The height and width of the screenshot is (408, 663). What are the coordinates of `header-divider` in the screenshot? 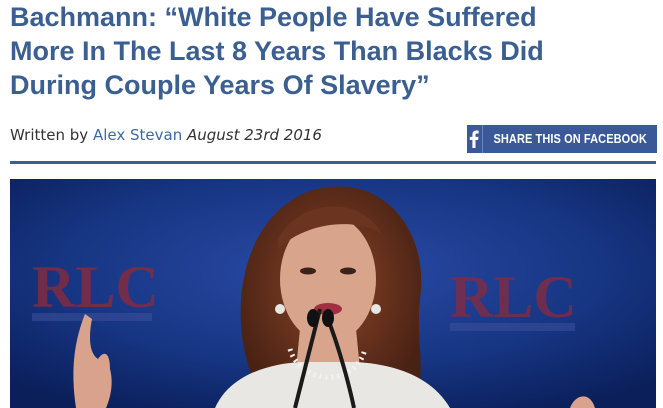 It's located at (333, 162).